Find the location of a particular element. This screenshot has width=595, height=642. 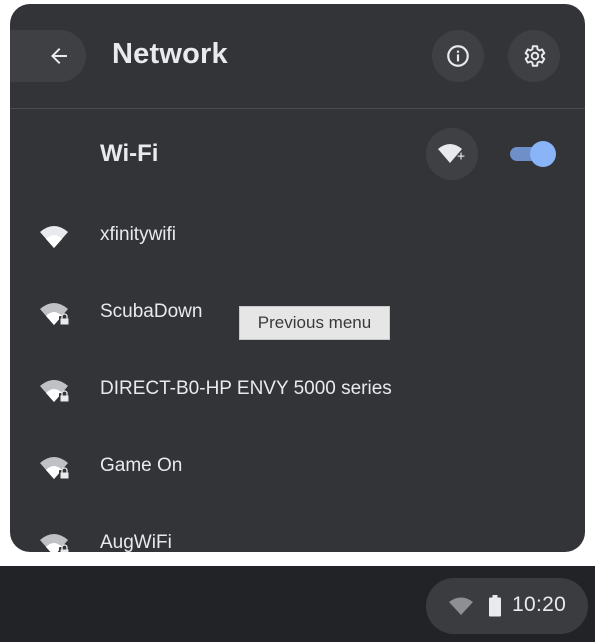

wifi-add-icon is located at coordinates (451, 153).